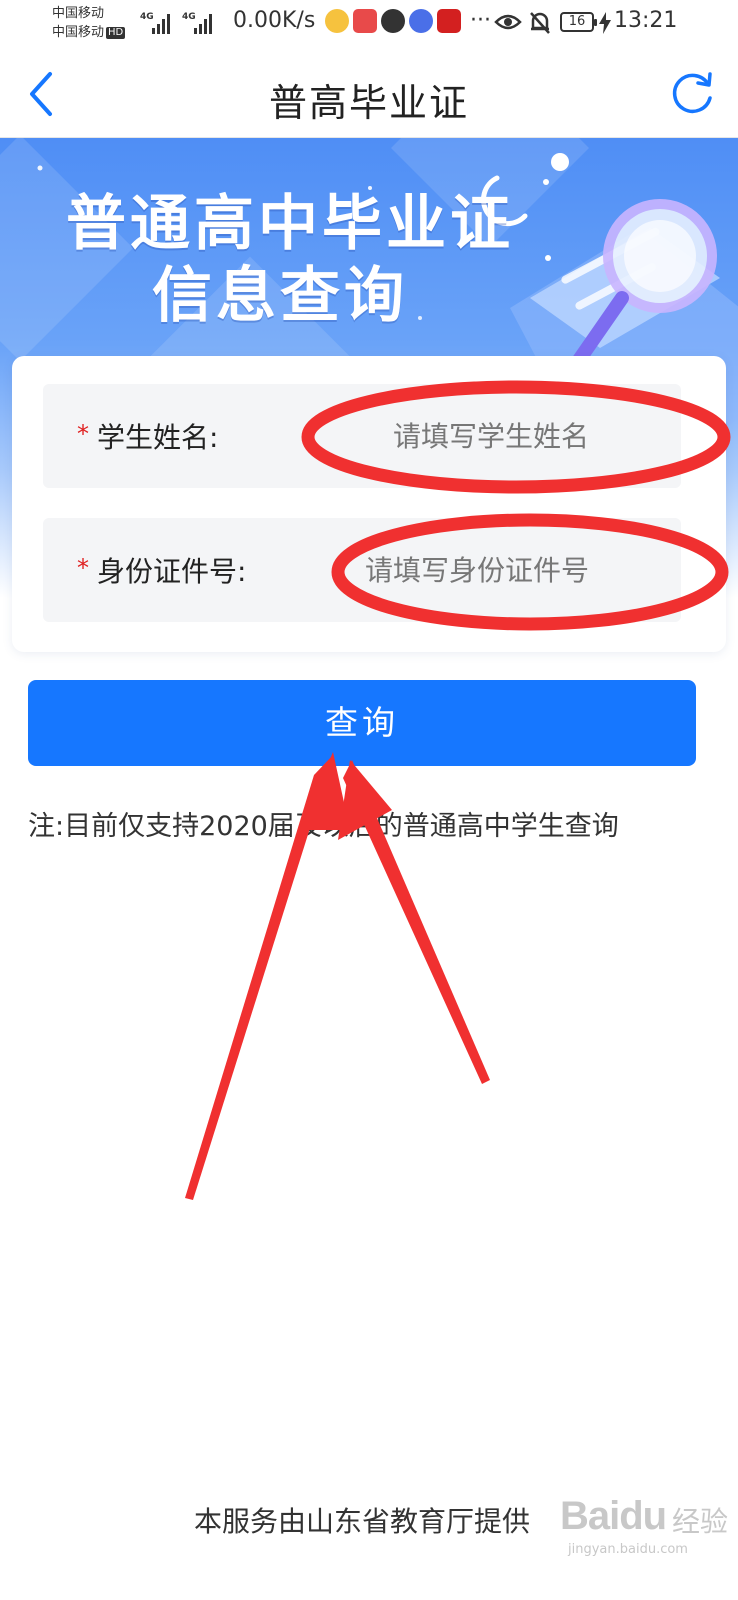 Image resolution: width=738 pixels, height=1600 pixels. Describe the element at coordinates (540, 23) in the screenshot. I see `mute-bell-icon` at that location.